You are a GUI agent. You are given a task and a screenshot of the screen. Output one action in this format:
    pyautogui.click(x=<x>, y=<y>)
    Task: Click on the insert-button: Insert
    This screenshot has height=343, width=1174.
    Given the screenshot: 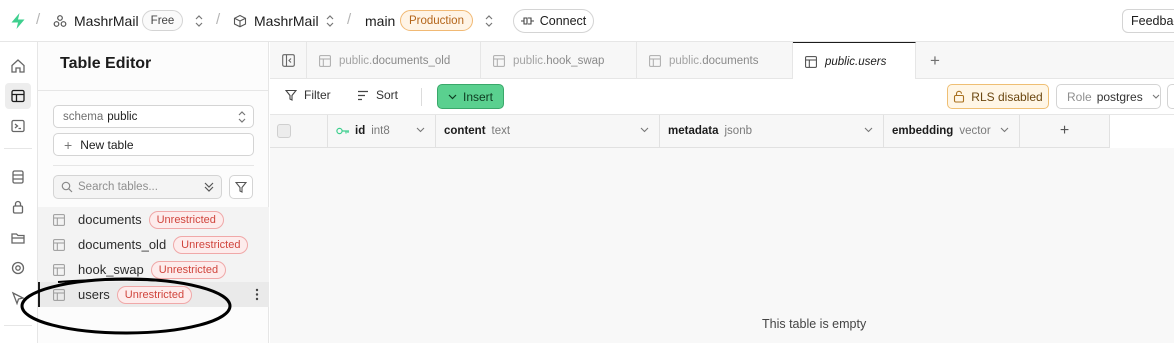 What is the action you would take?
    pyautogui.click(x=470, y=96)
    